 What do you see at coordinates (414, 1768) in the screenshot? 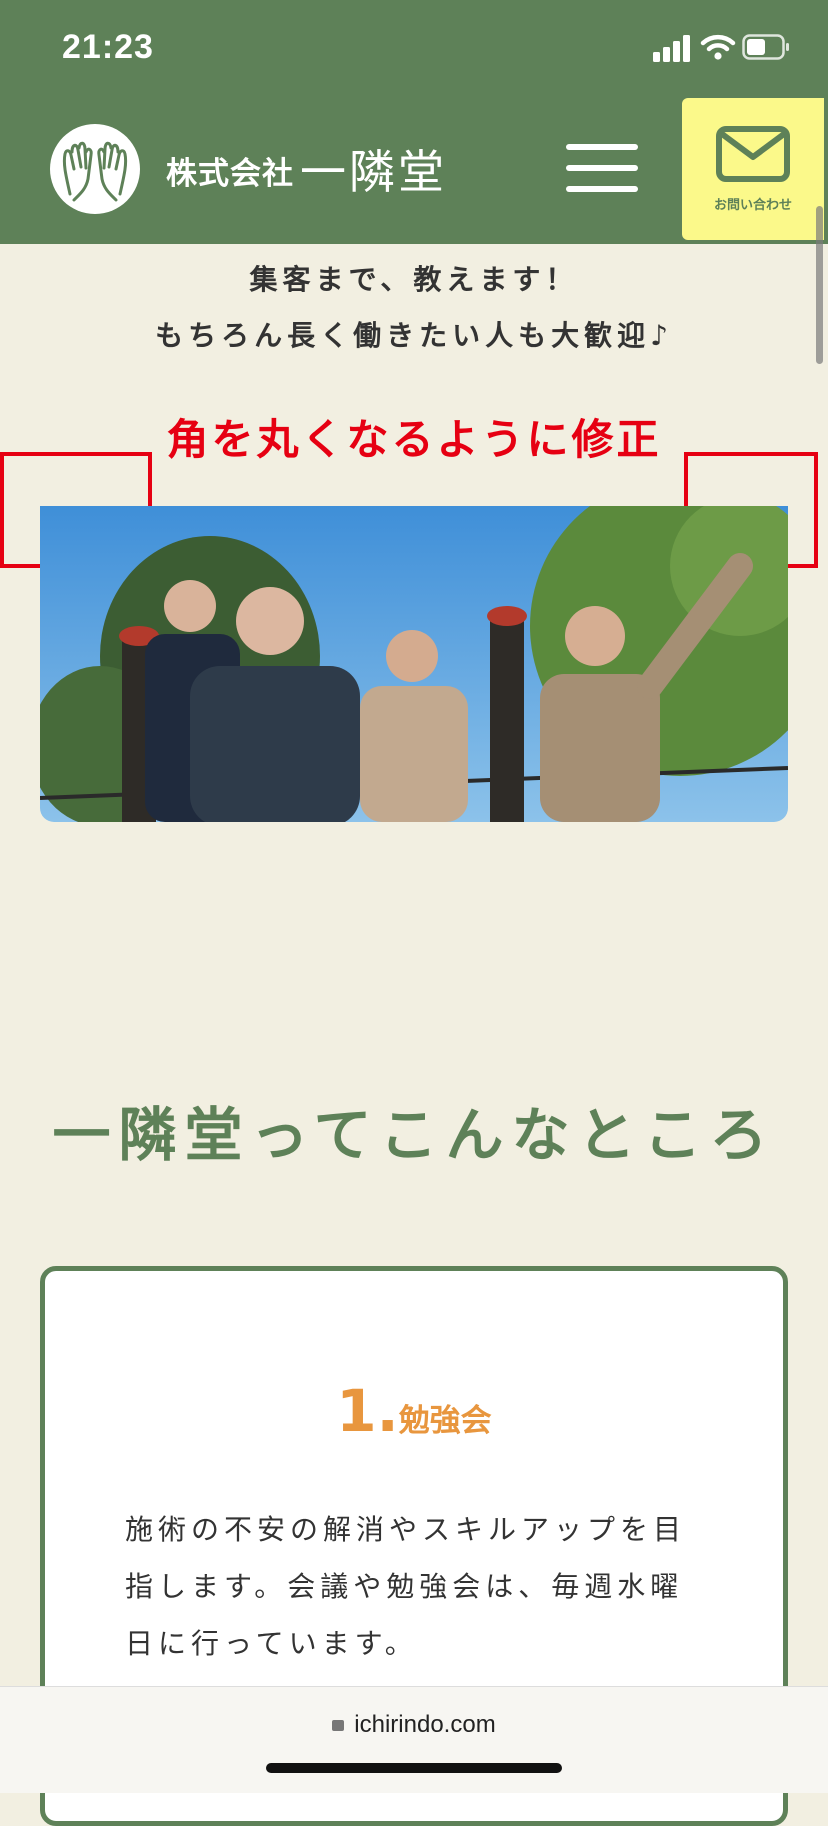
I see `home-indicator` at bounding box center [414, 1768].